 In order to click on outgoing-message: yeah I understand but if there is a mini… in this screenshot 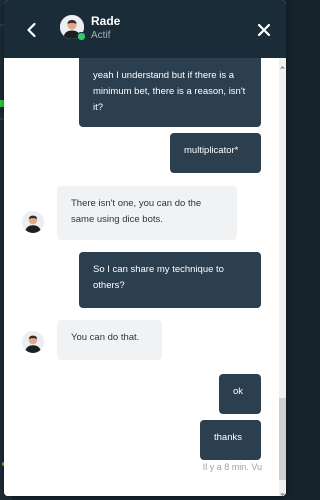, I will do `click(170, 92)`.